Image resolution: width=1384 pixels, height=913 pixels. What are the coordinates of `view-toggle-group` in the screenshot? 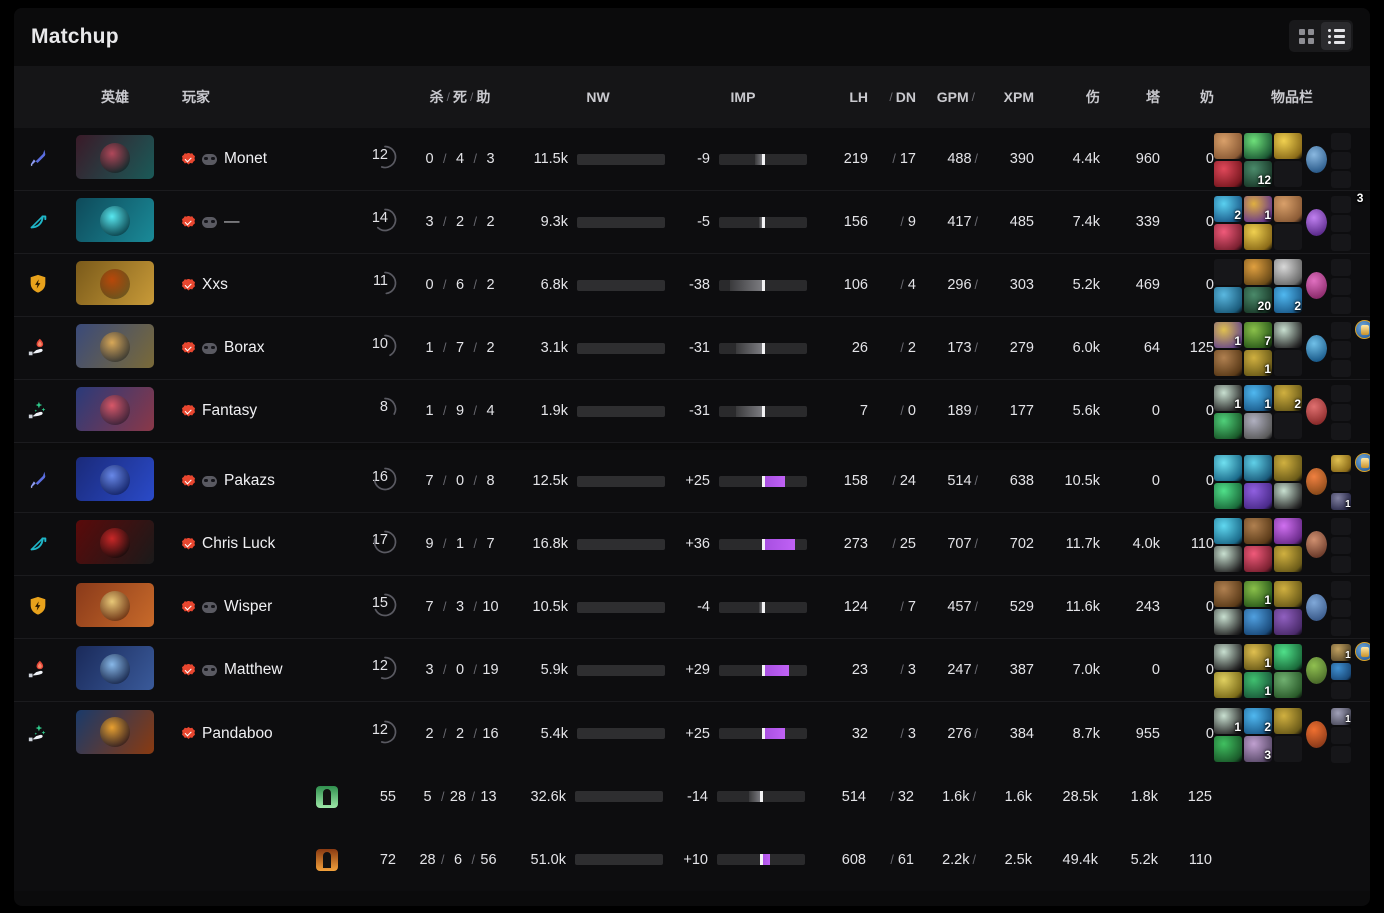 It's located at (1321, 36).